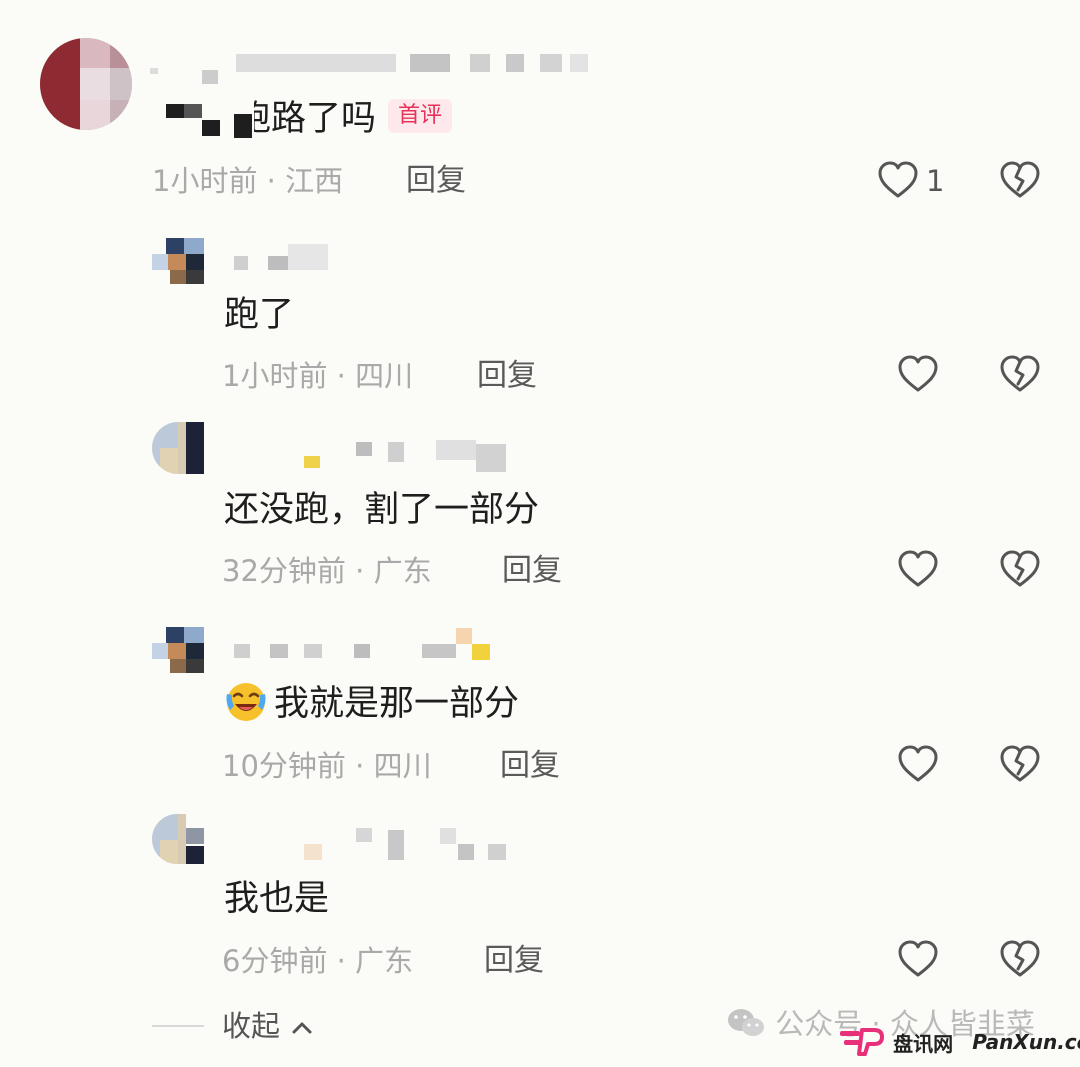 The width and height of the screenshot is (1080, 1067). Describe the element at coordinates (306, 119) in the screenshot. I see `comment-text-content: 跑路了吗` at that location.